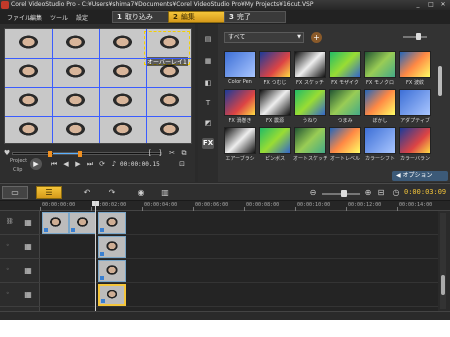 This screenshot has width=450, height=337. What do you see at coordinates (112, 295) in the screenshot?
I see `overlay-clip-selected` at bounding box center [112, 295].